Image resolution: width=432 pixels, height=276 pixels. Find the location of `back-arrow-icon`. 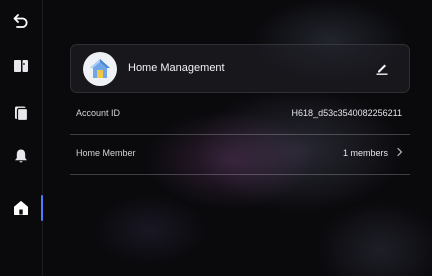

back-arrow-icon is located at coordinates (20, 21).